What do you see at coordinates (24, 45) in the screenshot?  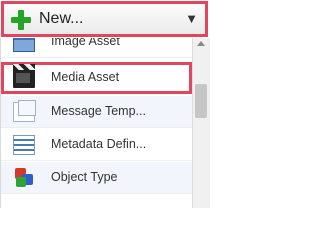 I see `image-asset-icon` at bounding box center [24, 45].